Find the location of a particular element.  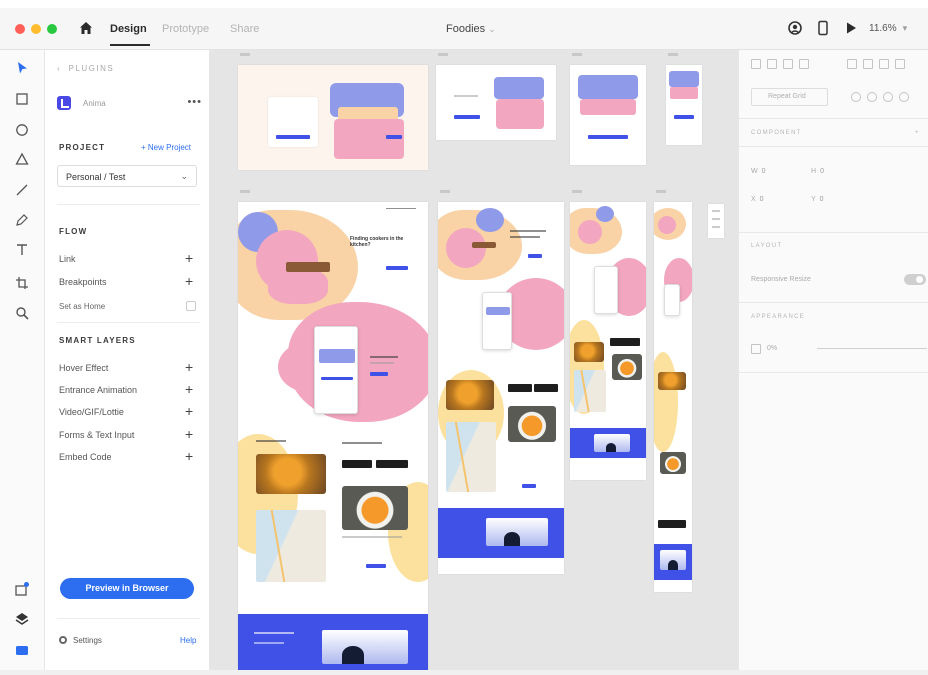

layers-icon is located at coordinates (22, 619).